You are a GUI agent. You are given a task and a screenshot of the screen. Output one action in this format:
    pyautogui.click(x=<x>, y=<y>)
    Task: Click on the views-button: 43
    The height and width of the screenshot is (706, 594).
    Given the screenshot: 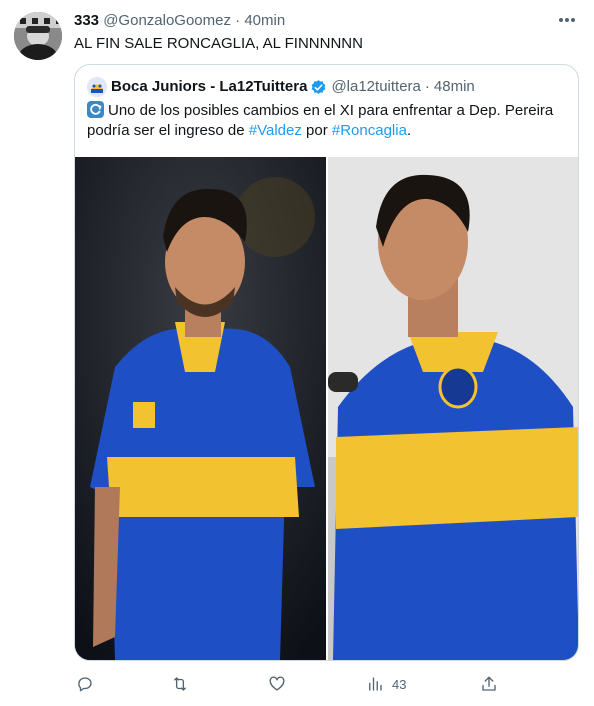 What is the action you would take?
    pyautogui.click(x=386, y=684)
    